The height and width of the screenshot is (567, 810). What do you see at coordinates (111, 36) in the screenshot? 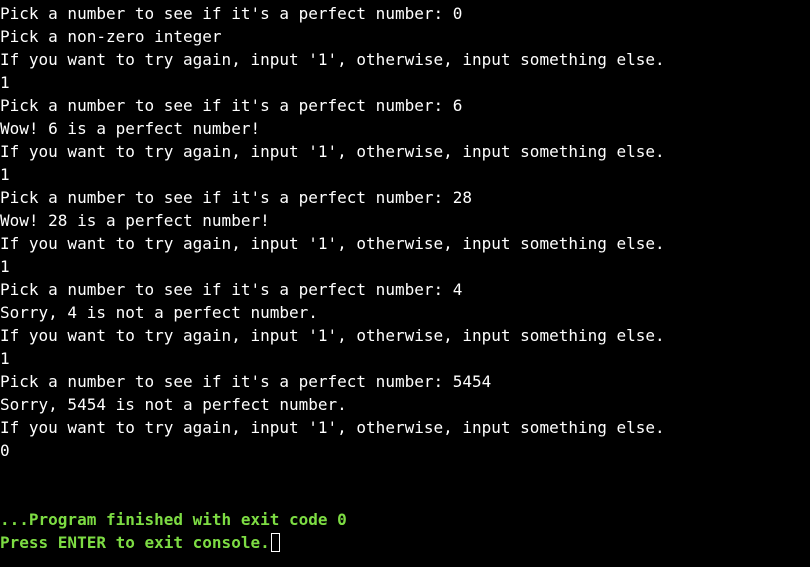
I see `output-line: Pick a non-zero integer` at bounding box center [111, 36].